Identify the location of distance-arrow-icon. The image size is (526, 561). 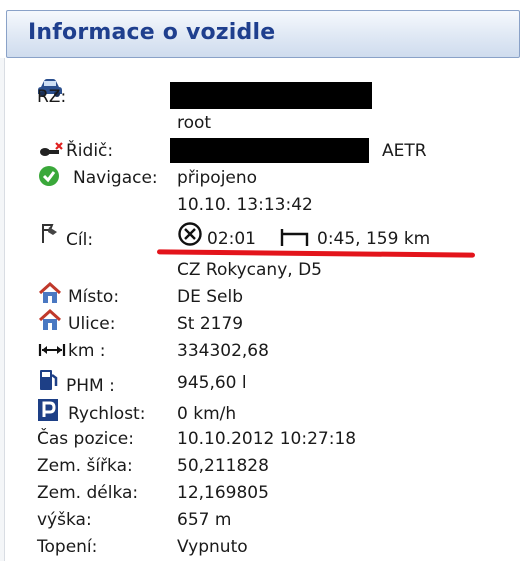
(52, 351).